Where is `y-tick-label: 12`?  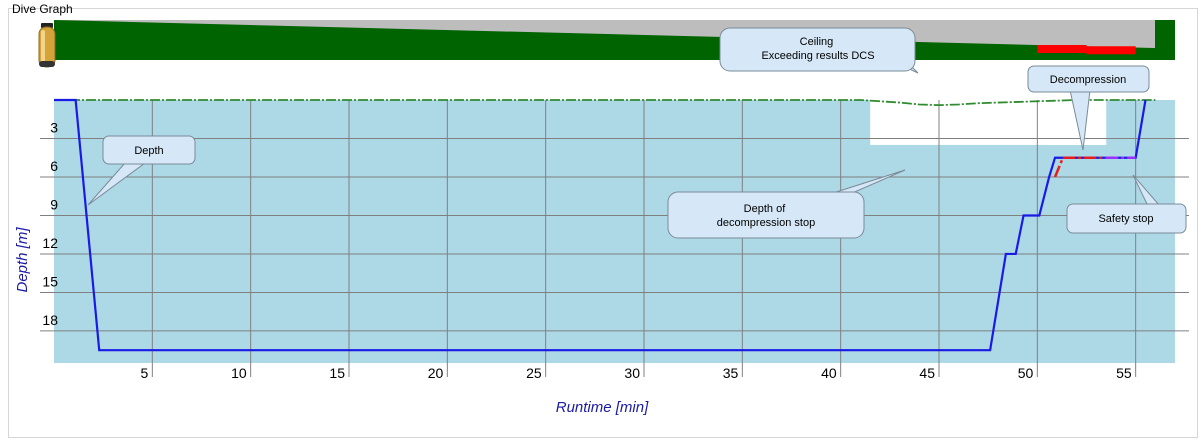 y-tick-label: 12 is located at coordinates (50, 243).